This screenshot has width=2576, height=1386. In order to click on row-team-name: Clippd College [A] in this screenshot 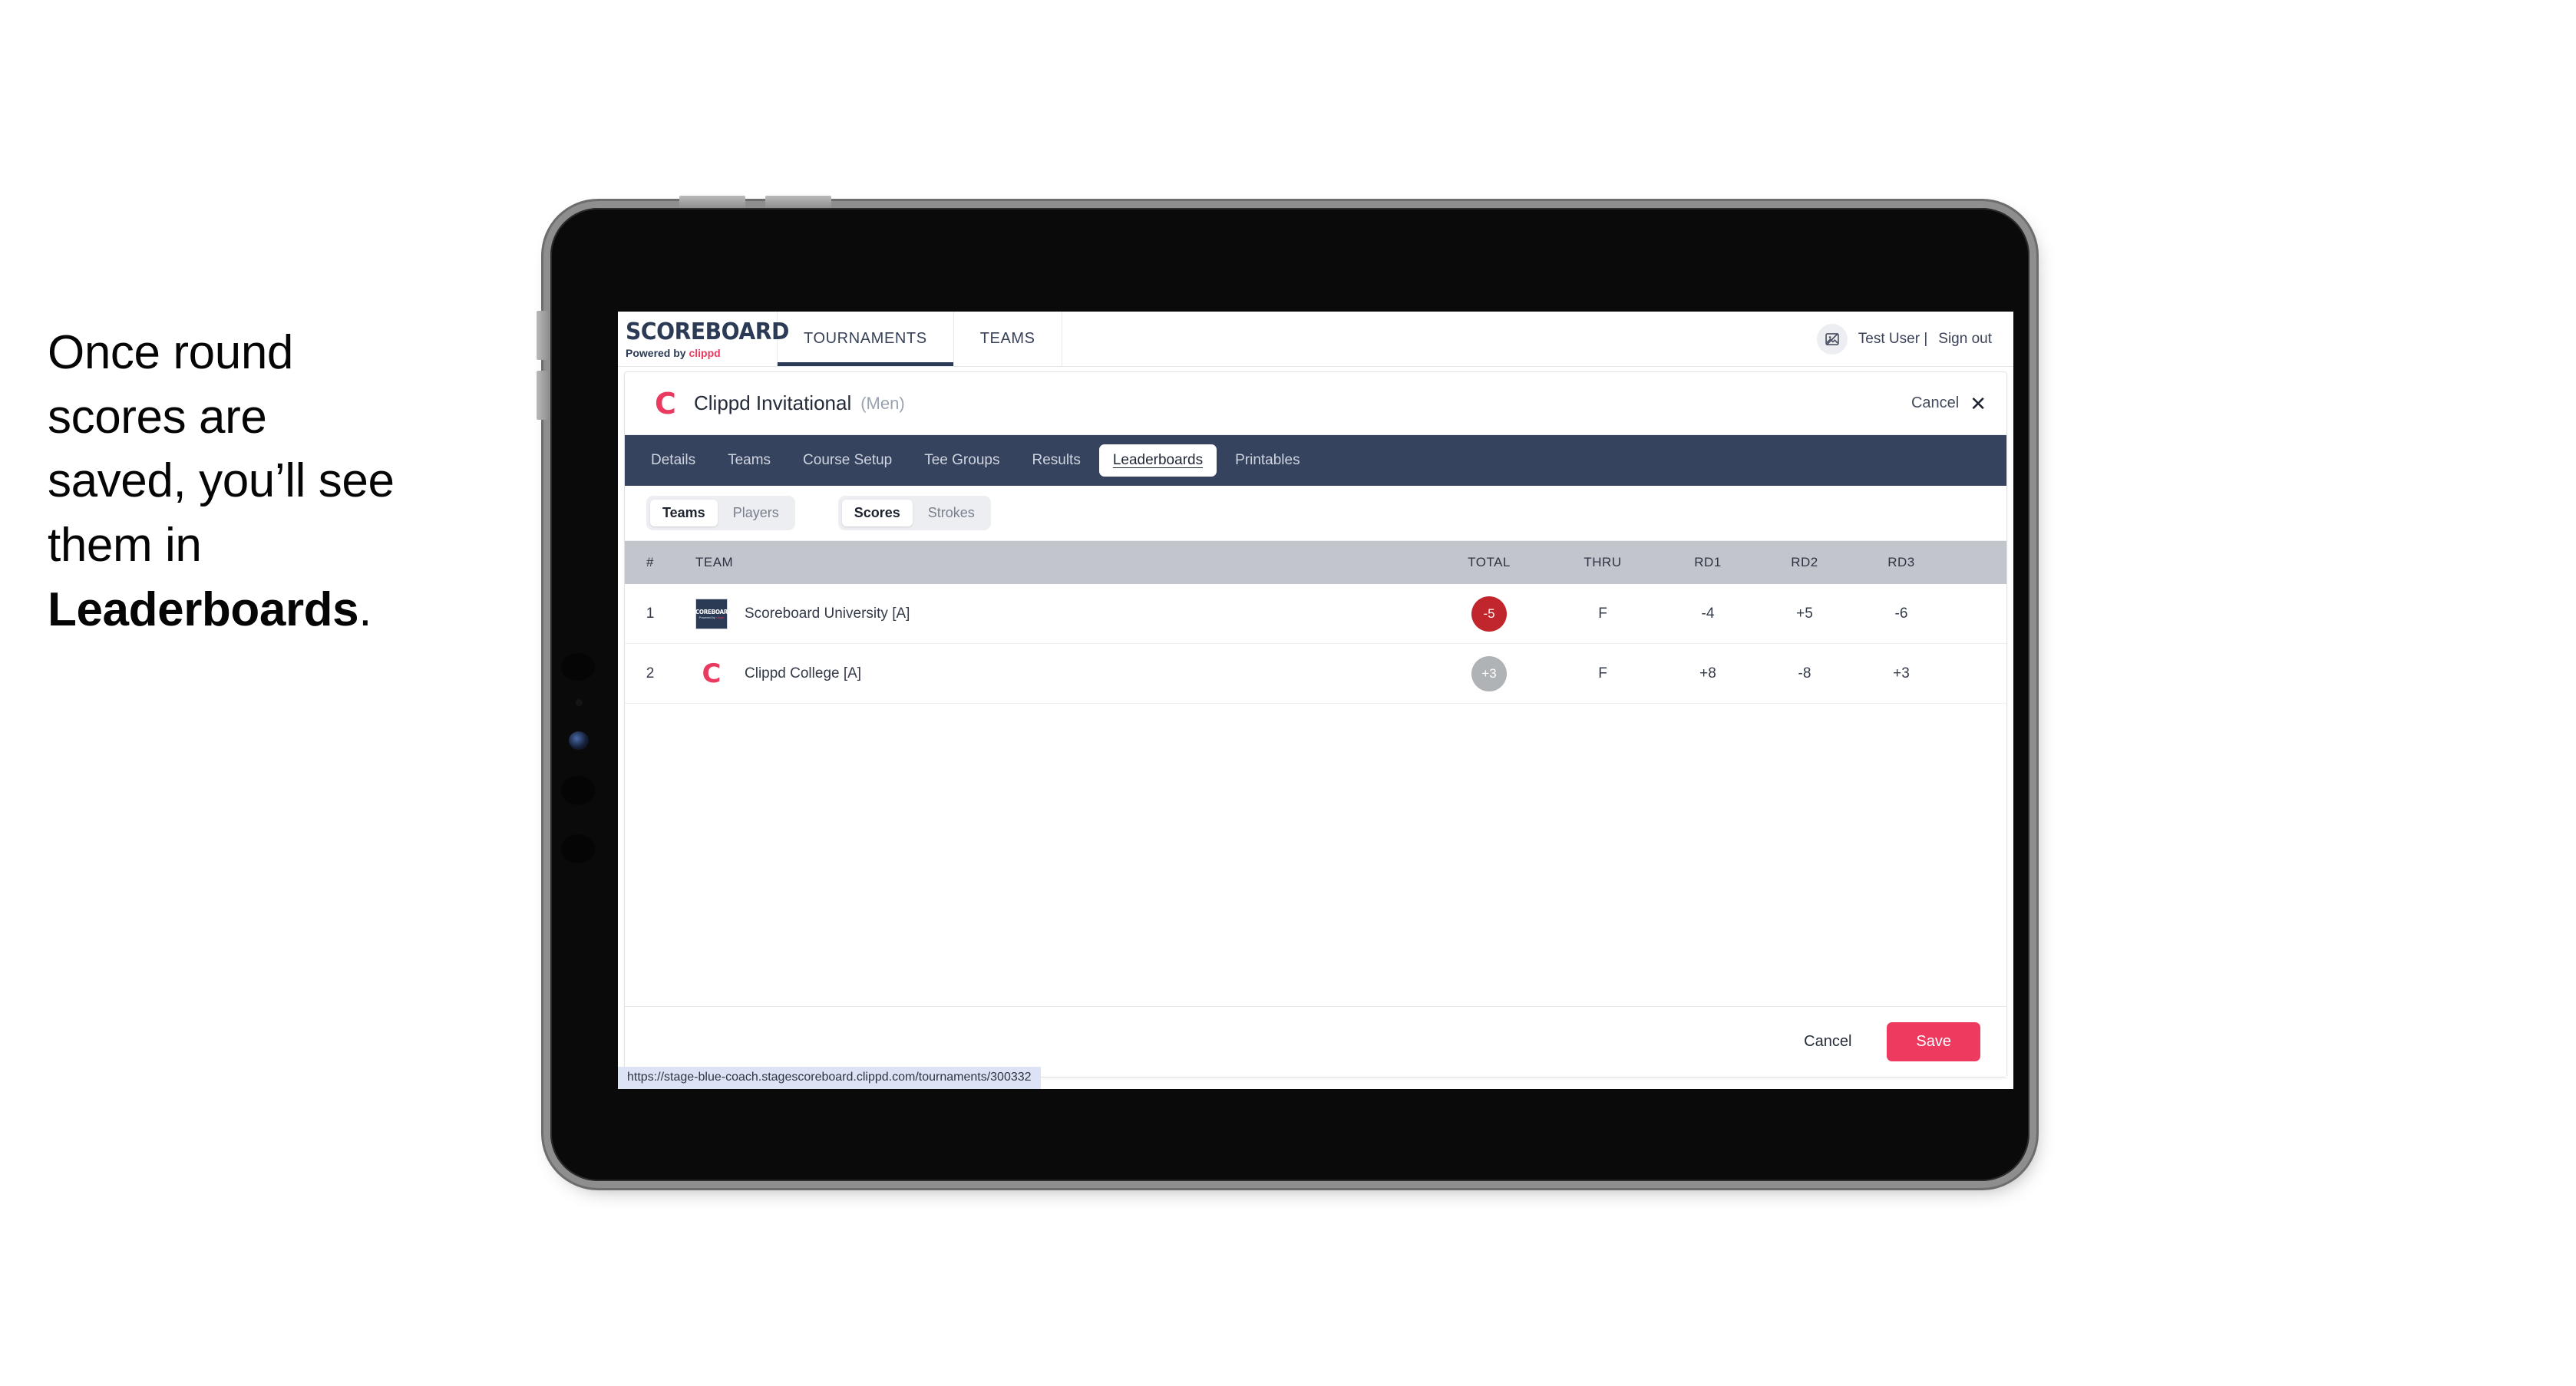, I will do `click(803, 673)`.